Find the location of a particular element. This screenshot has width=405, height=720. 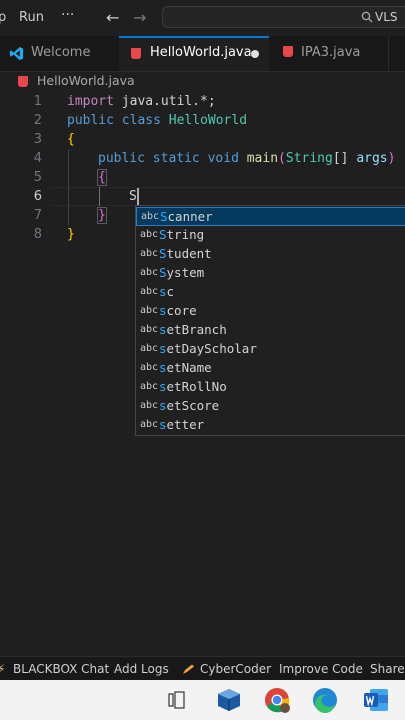

code-line-2: public class HelloWorld is located at coordinates (157, 120).